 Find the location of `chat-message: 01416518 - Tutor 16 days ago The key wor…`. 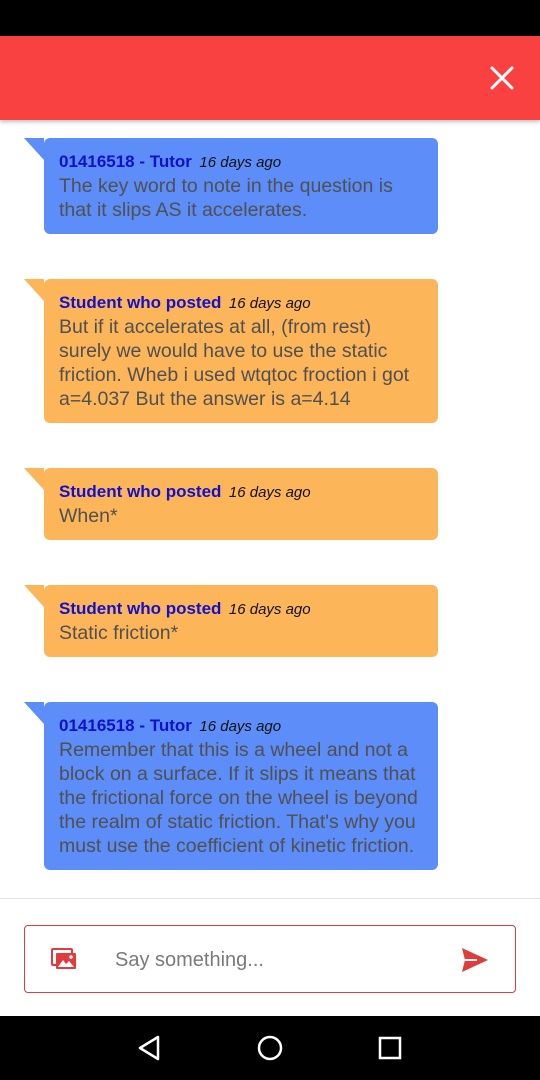

chat-message: 01416518 - Tutor 16 days ago The key wor… is located at coordinates (231, 186).